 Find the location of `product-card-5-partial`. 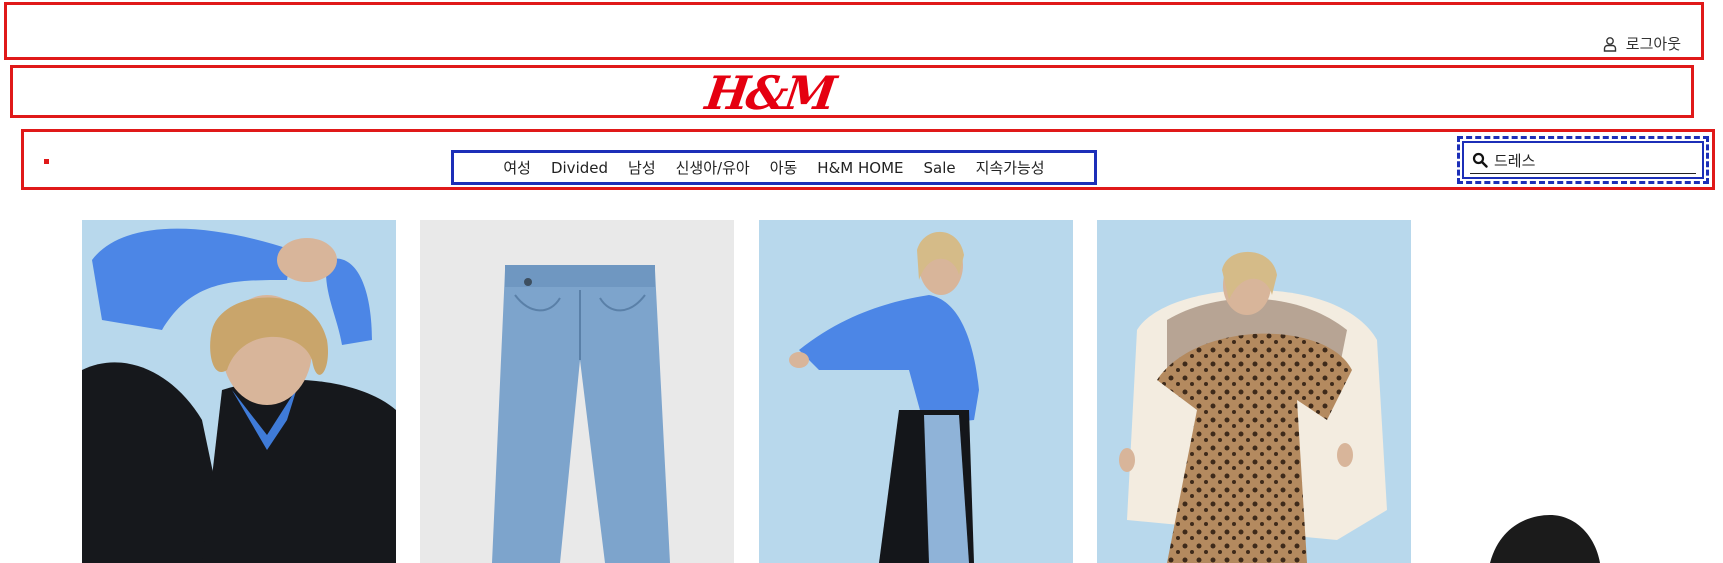

product-card-5-partial is located at coordinates (1545, 539).